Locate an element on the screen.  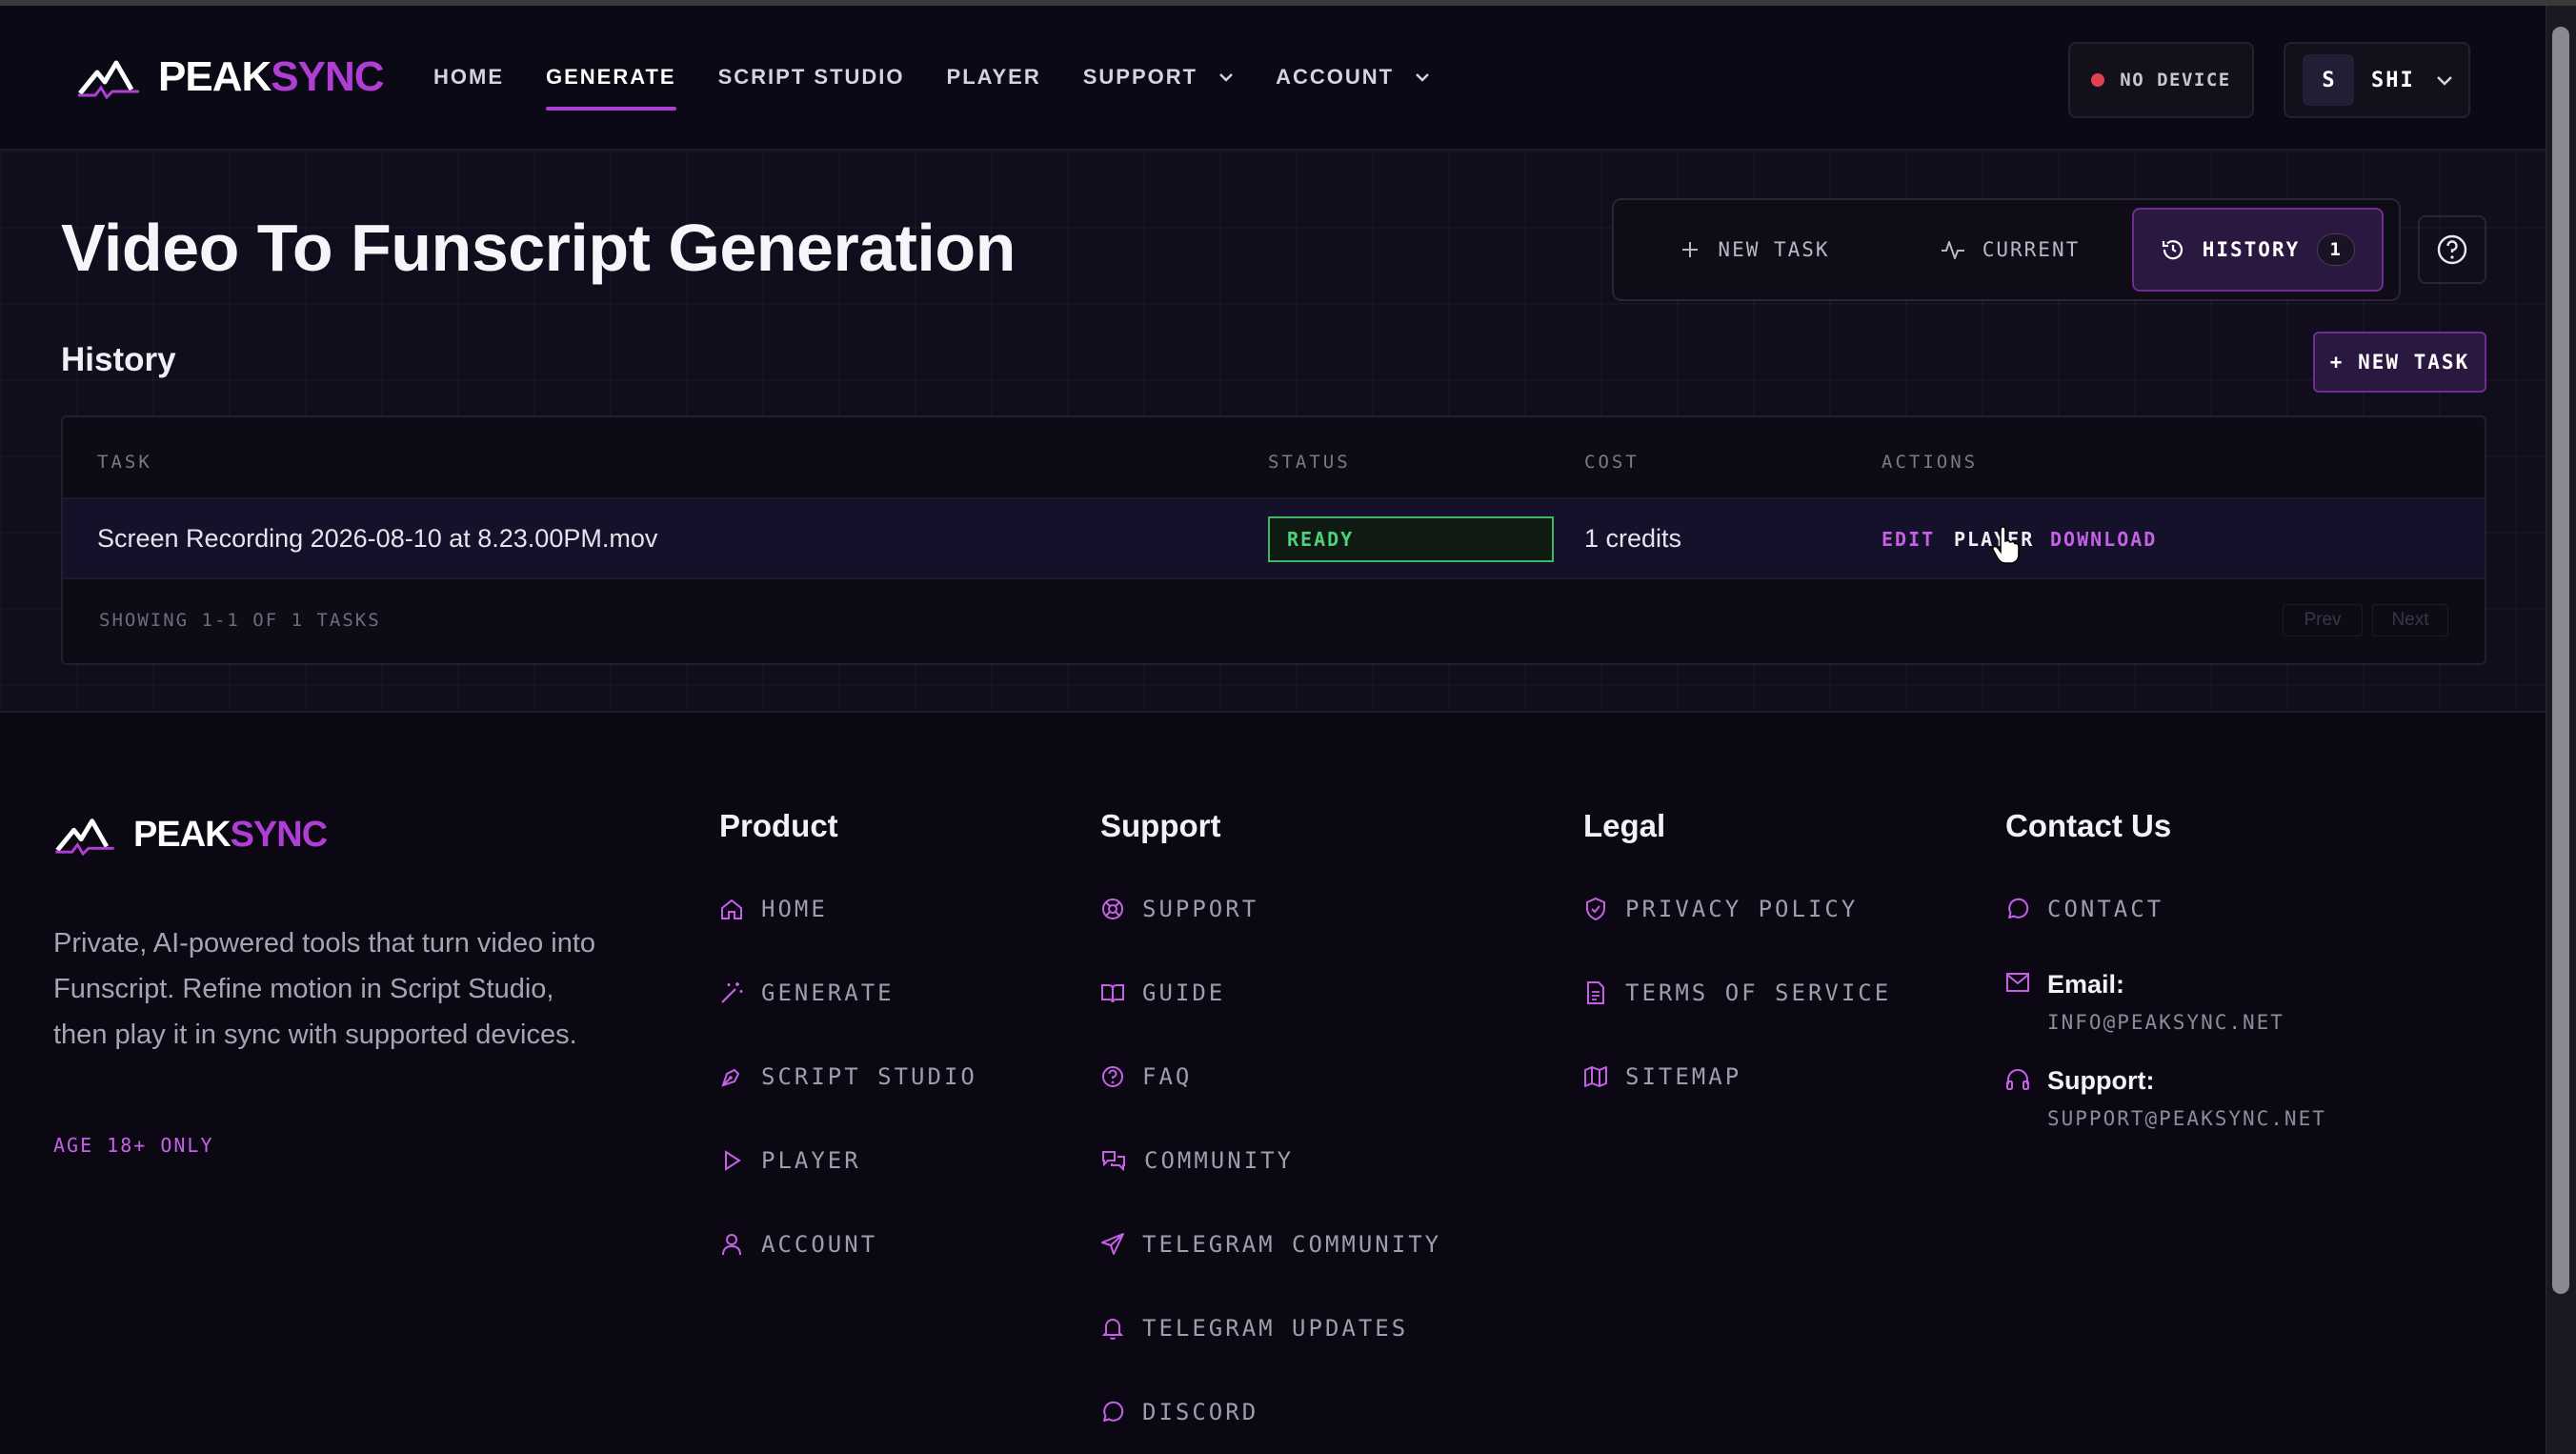
task-tabs: NEW TASK CURRENT HISTORY 1 is located at coordinates (2006, 249).